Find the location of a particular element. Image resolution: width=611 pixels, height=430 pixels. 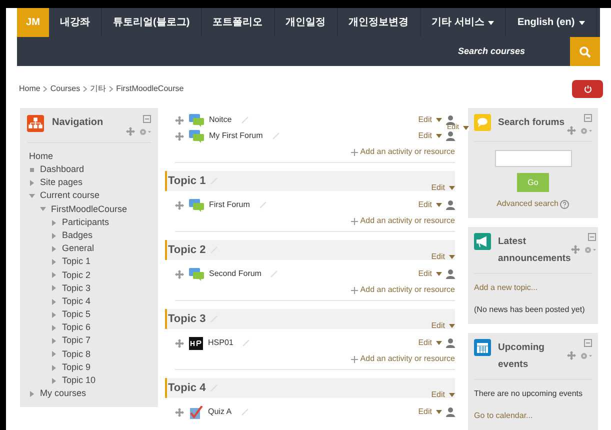

navigation-link: FirstMoodleCourse is located at coordinates (89, 209).